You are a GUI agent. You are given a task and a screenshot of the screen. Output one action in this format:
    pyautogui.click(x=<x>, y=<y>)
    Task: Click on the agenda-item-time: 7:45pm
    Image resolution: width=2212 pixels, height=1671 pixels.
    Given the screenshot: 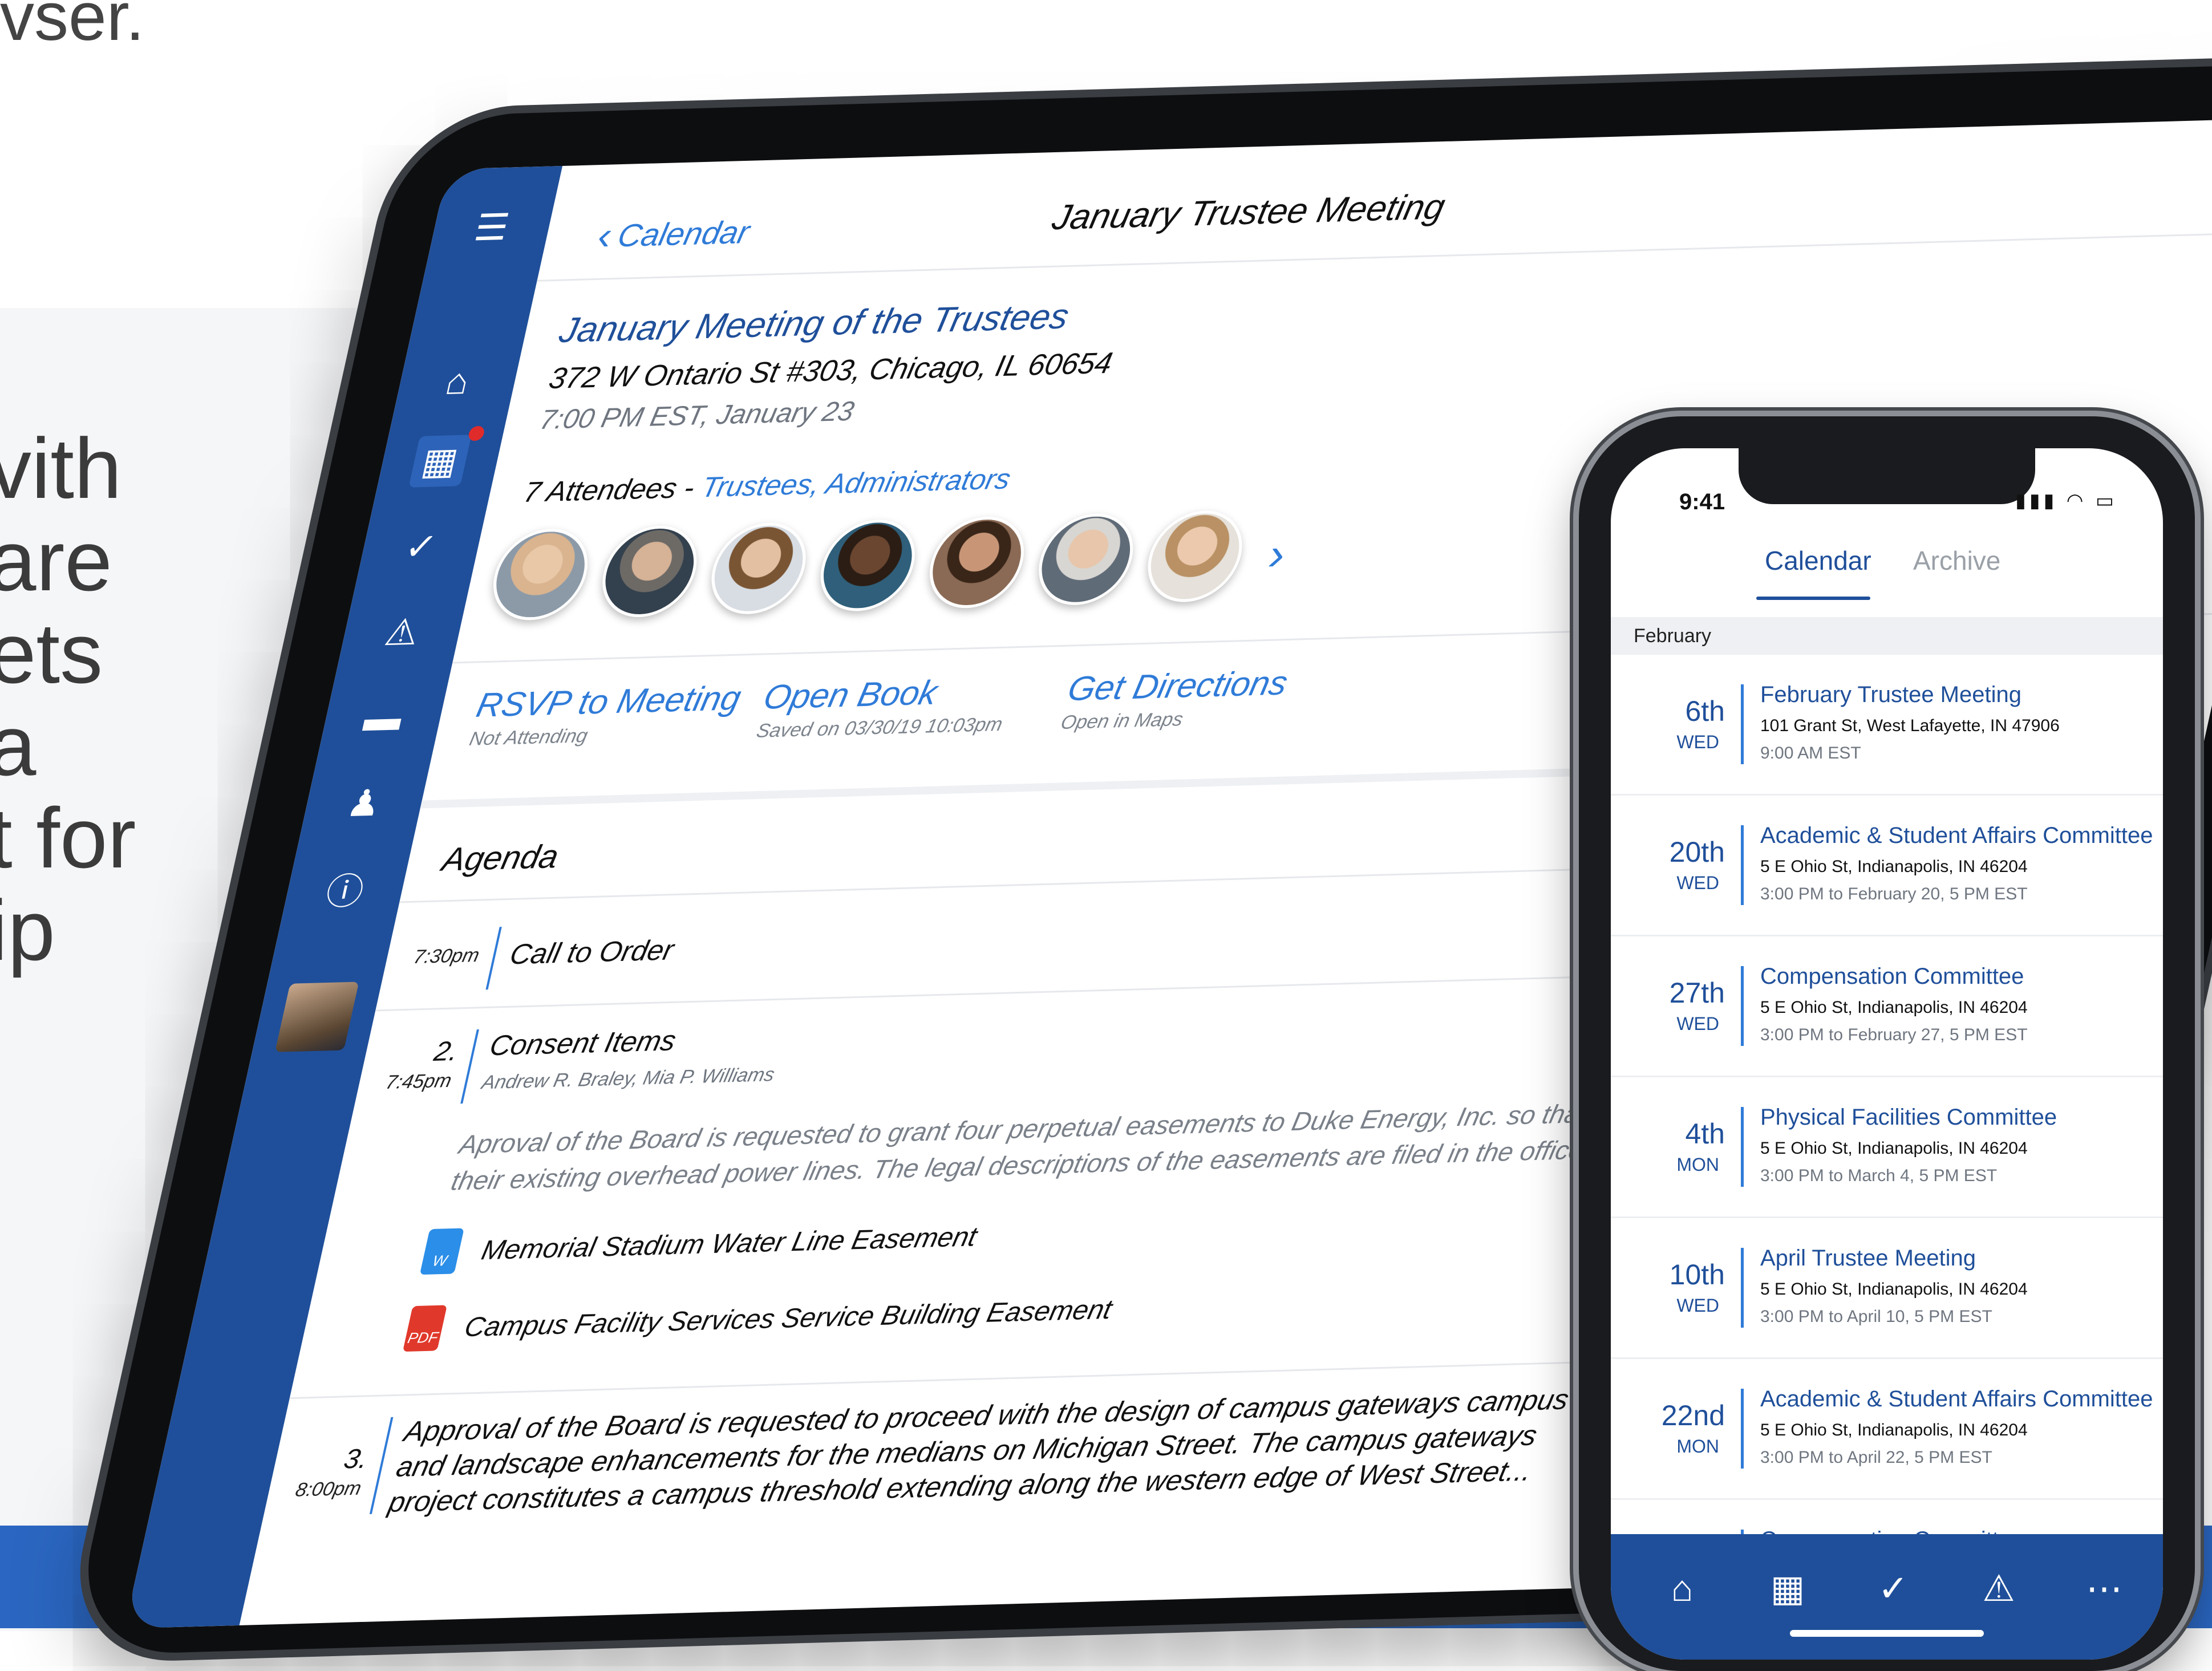 What is the action you would take?
    pyautogui.click(x=418, y=1081)
    